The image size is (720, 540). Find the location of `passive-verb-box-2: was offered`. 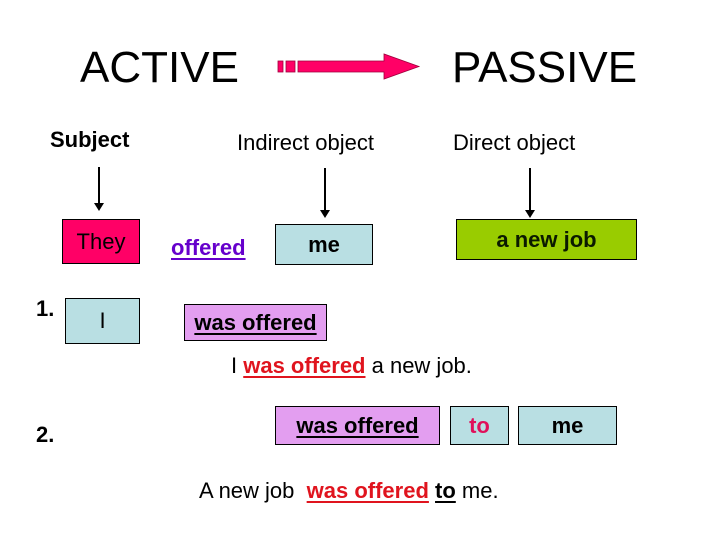

passive-verb-box-2: was offered is located at coordinates (357, 425).